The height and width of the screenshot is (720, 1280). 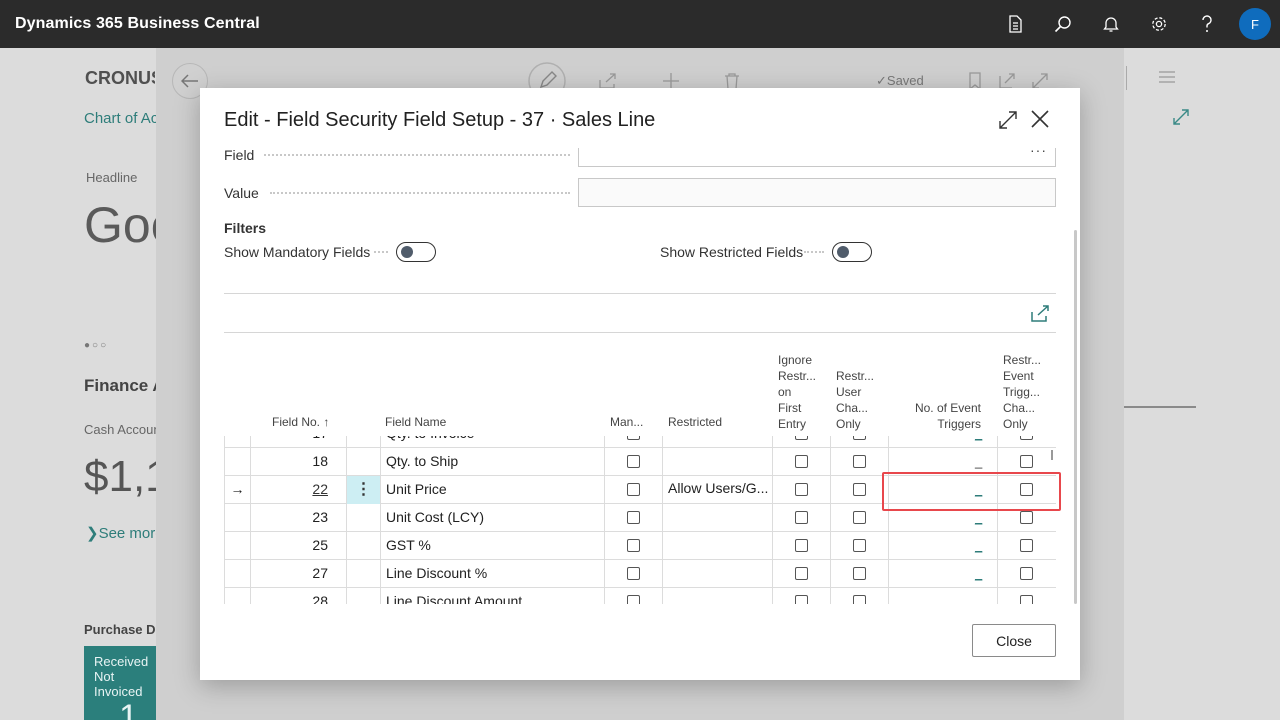 What do you see at coordinates (940, 416) in the screenshot?
I see `header-event-triggers: No. of Event Triggers` at bounding box center [940, 416].